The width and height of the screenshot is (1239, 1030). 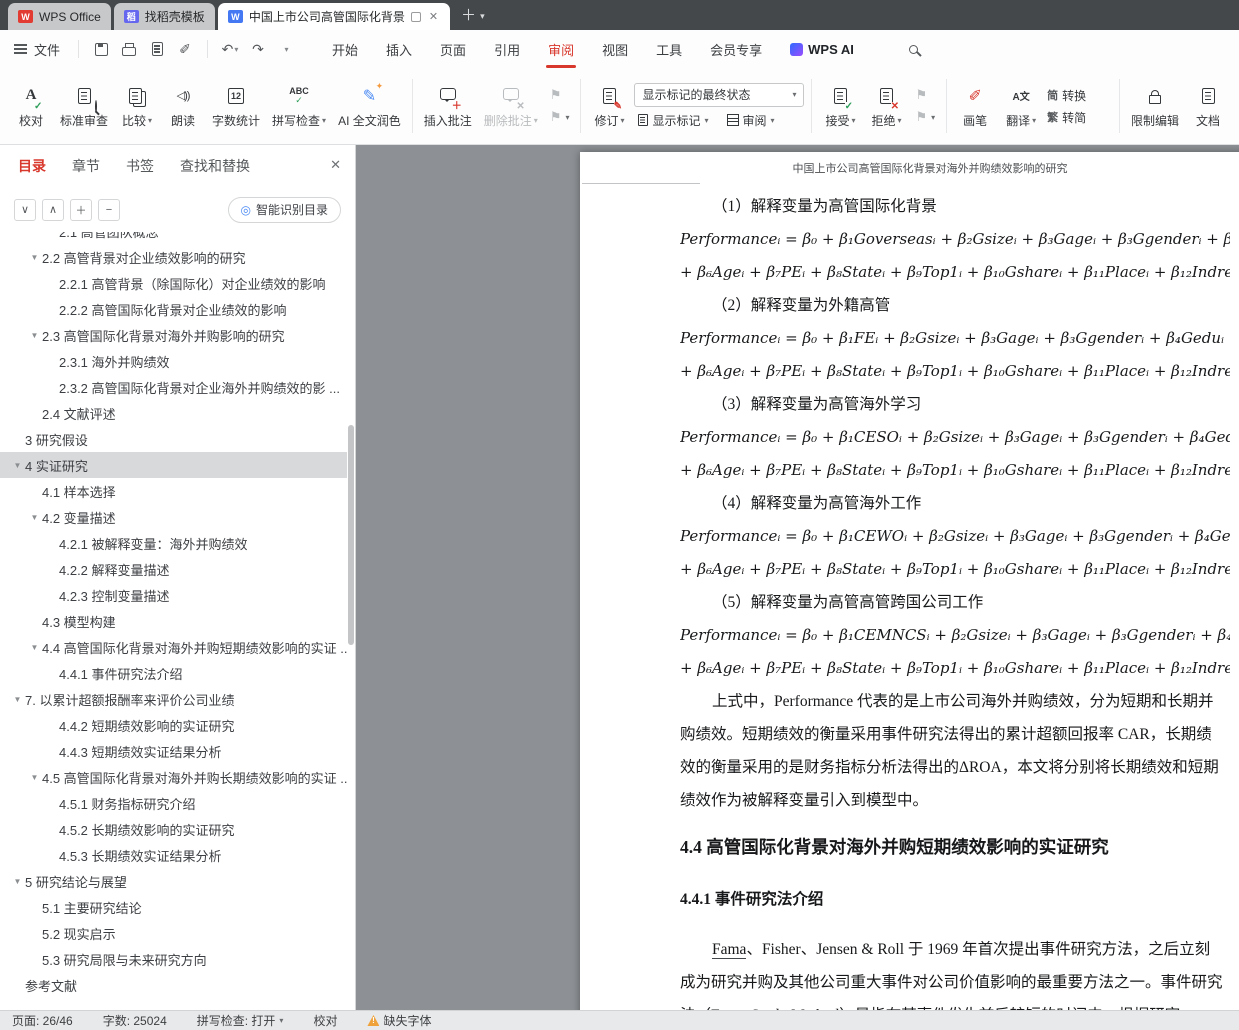 What do you see at coordinates (173, 673) in the screenshot?
I see `toc-item: 4.4.1 事件研究法介绍` at bounding box center [173, 673].